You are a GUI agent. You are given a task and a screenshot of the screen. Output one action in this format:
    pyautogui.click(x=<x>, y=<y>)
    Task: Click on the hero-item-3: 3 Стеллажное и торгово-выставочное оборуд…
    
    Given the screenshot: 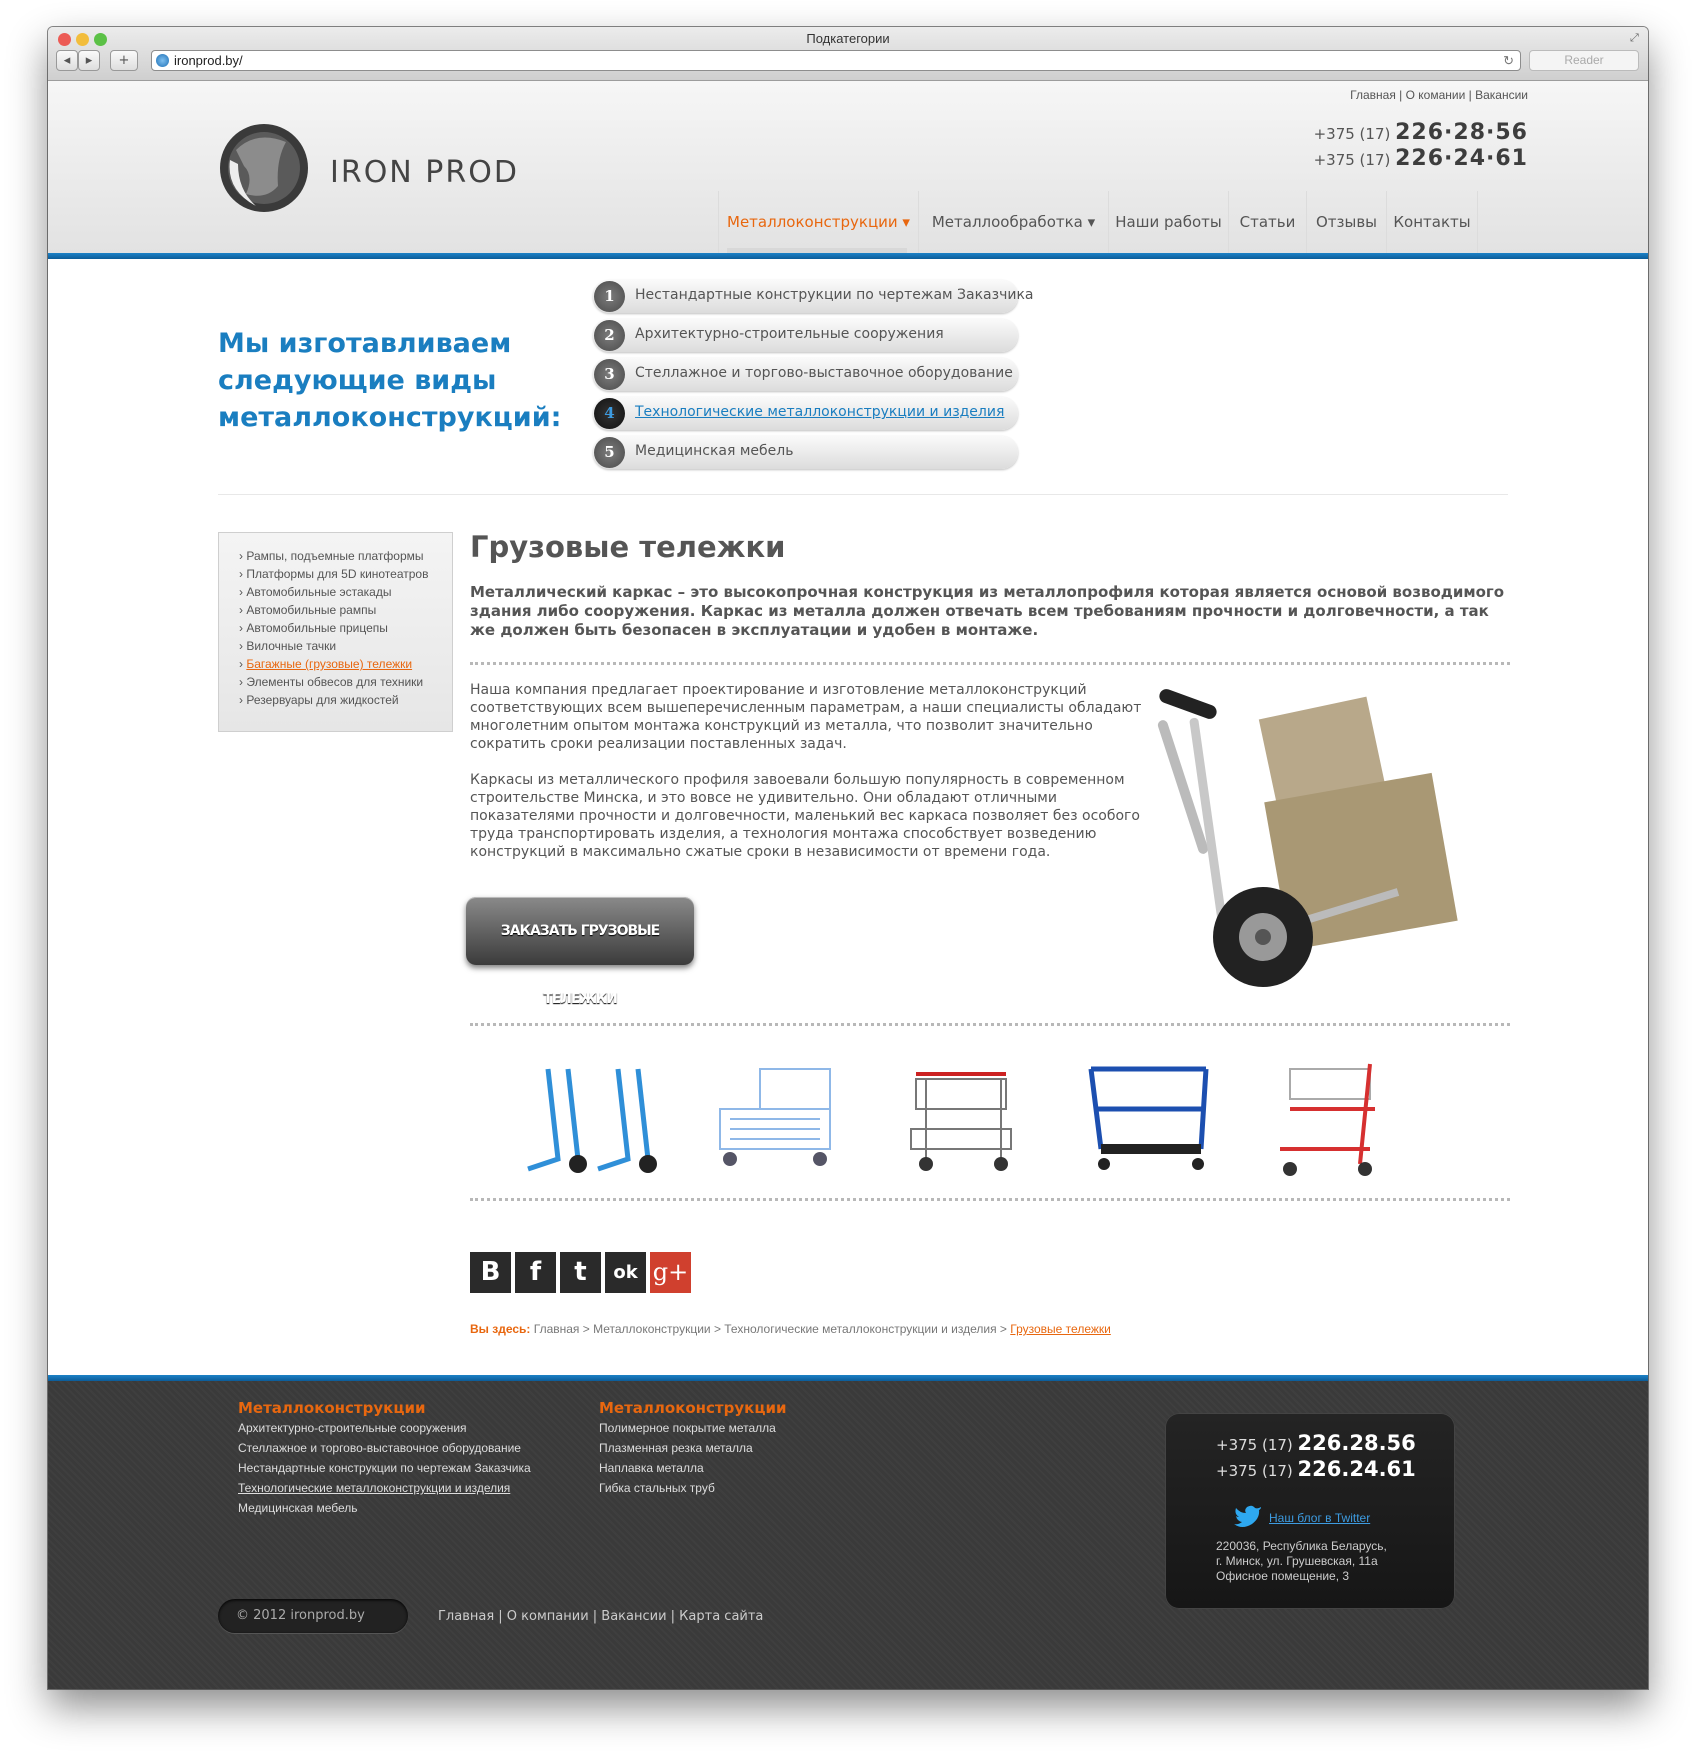 What is the action you would take?
    pyautogui.click(x=805, y=374)
    